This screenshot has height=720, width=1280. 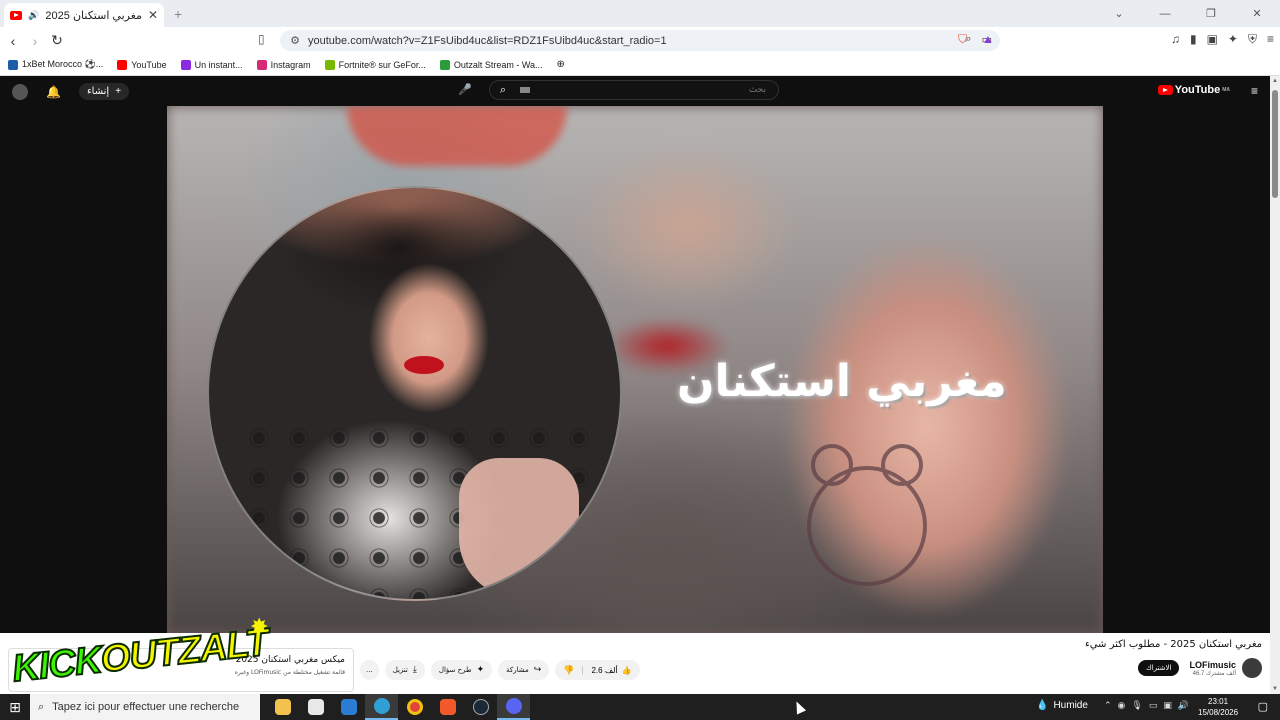 I want to click on youtube-logo-icon, so click(x=1165, y=90).